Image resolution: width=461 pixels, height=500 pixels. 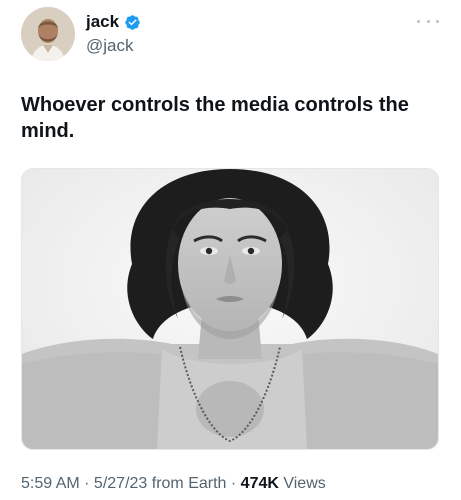 What do you see at coordinates (50, 483) in the screenshot?
I see `tweet-time: 5:59 AM` at bounding box center [50, 483].